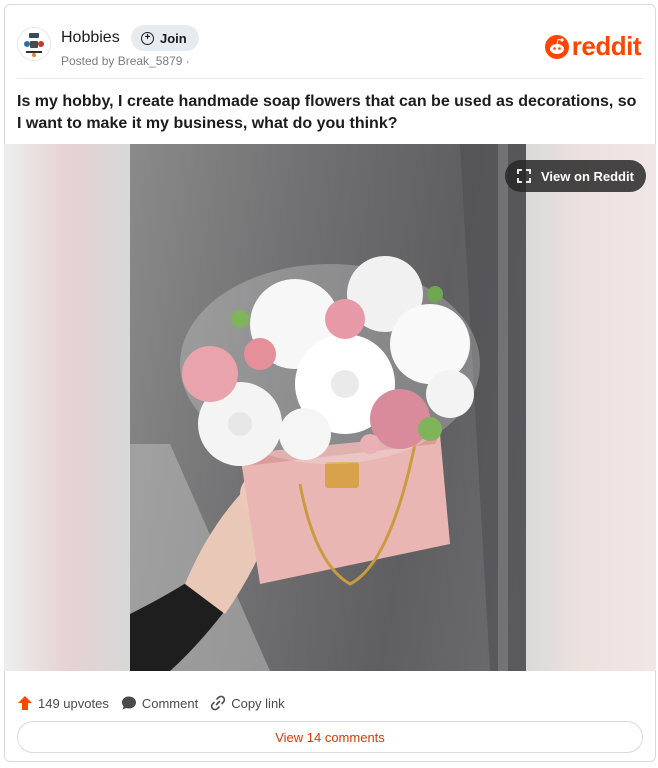  What do you see at coordinates (587, 176) in the screenshot?
I see `view-on-reddit-label: View on Reddit` at bounding box center [587, 176].